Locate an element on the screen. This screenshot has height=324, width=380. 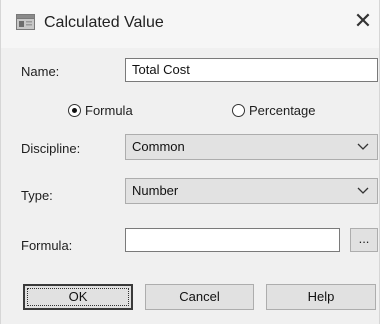
percentage-radio-label: Percentage is located at coordinates (282, 110).